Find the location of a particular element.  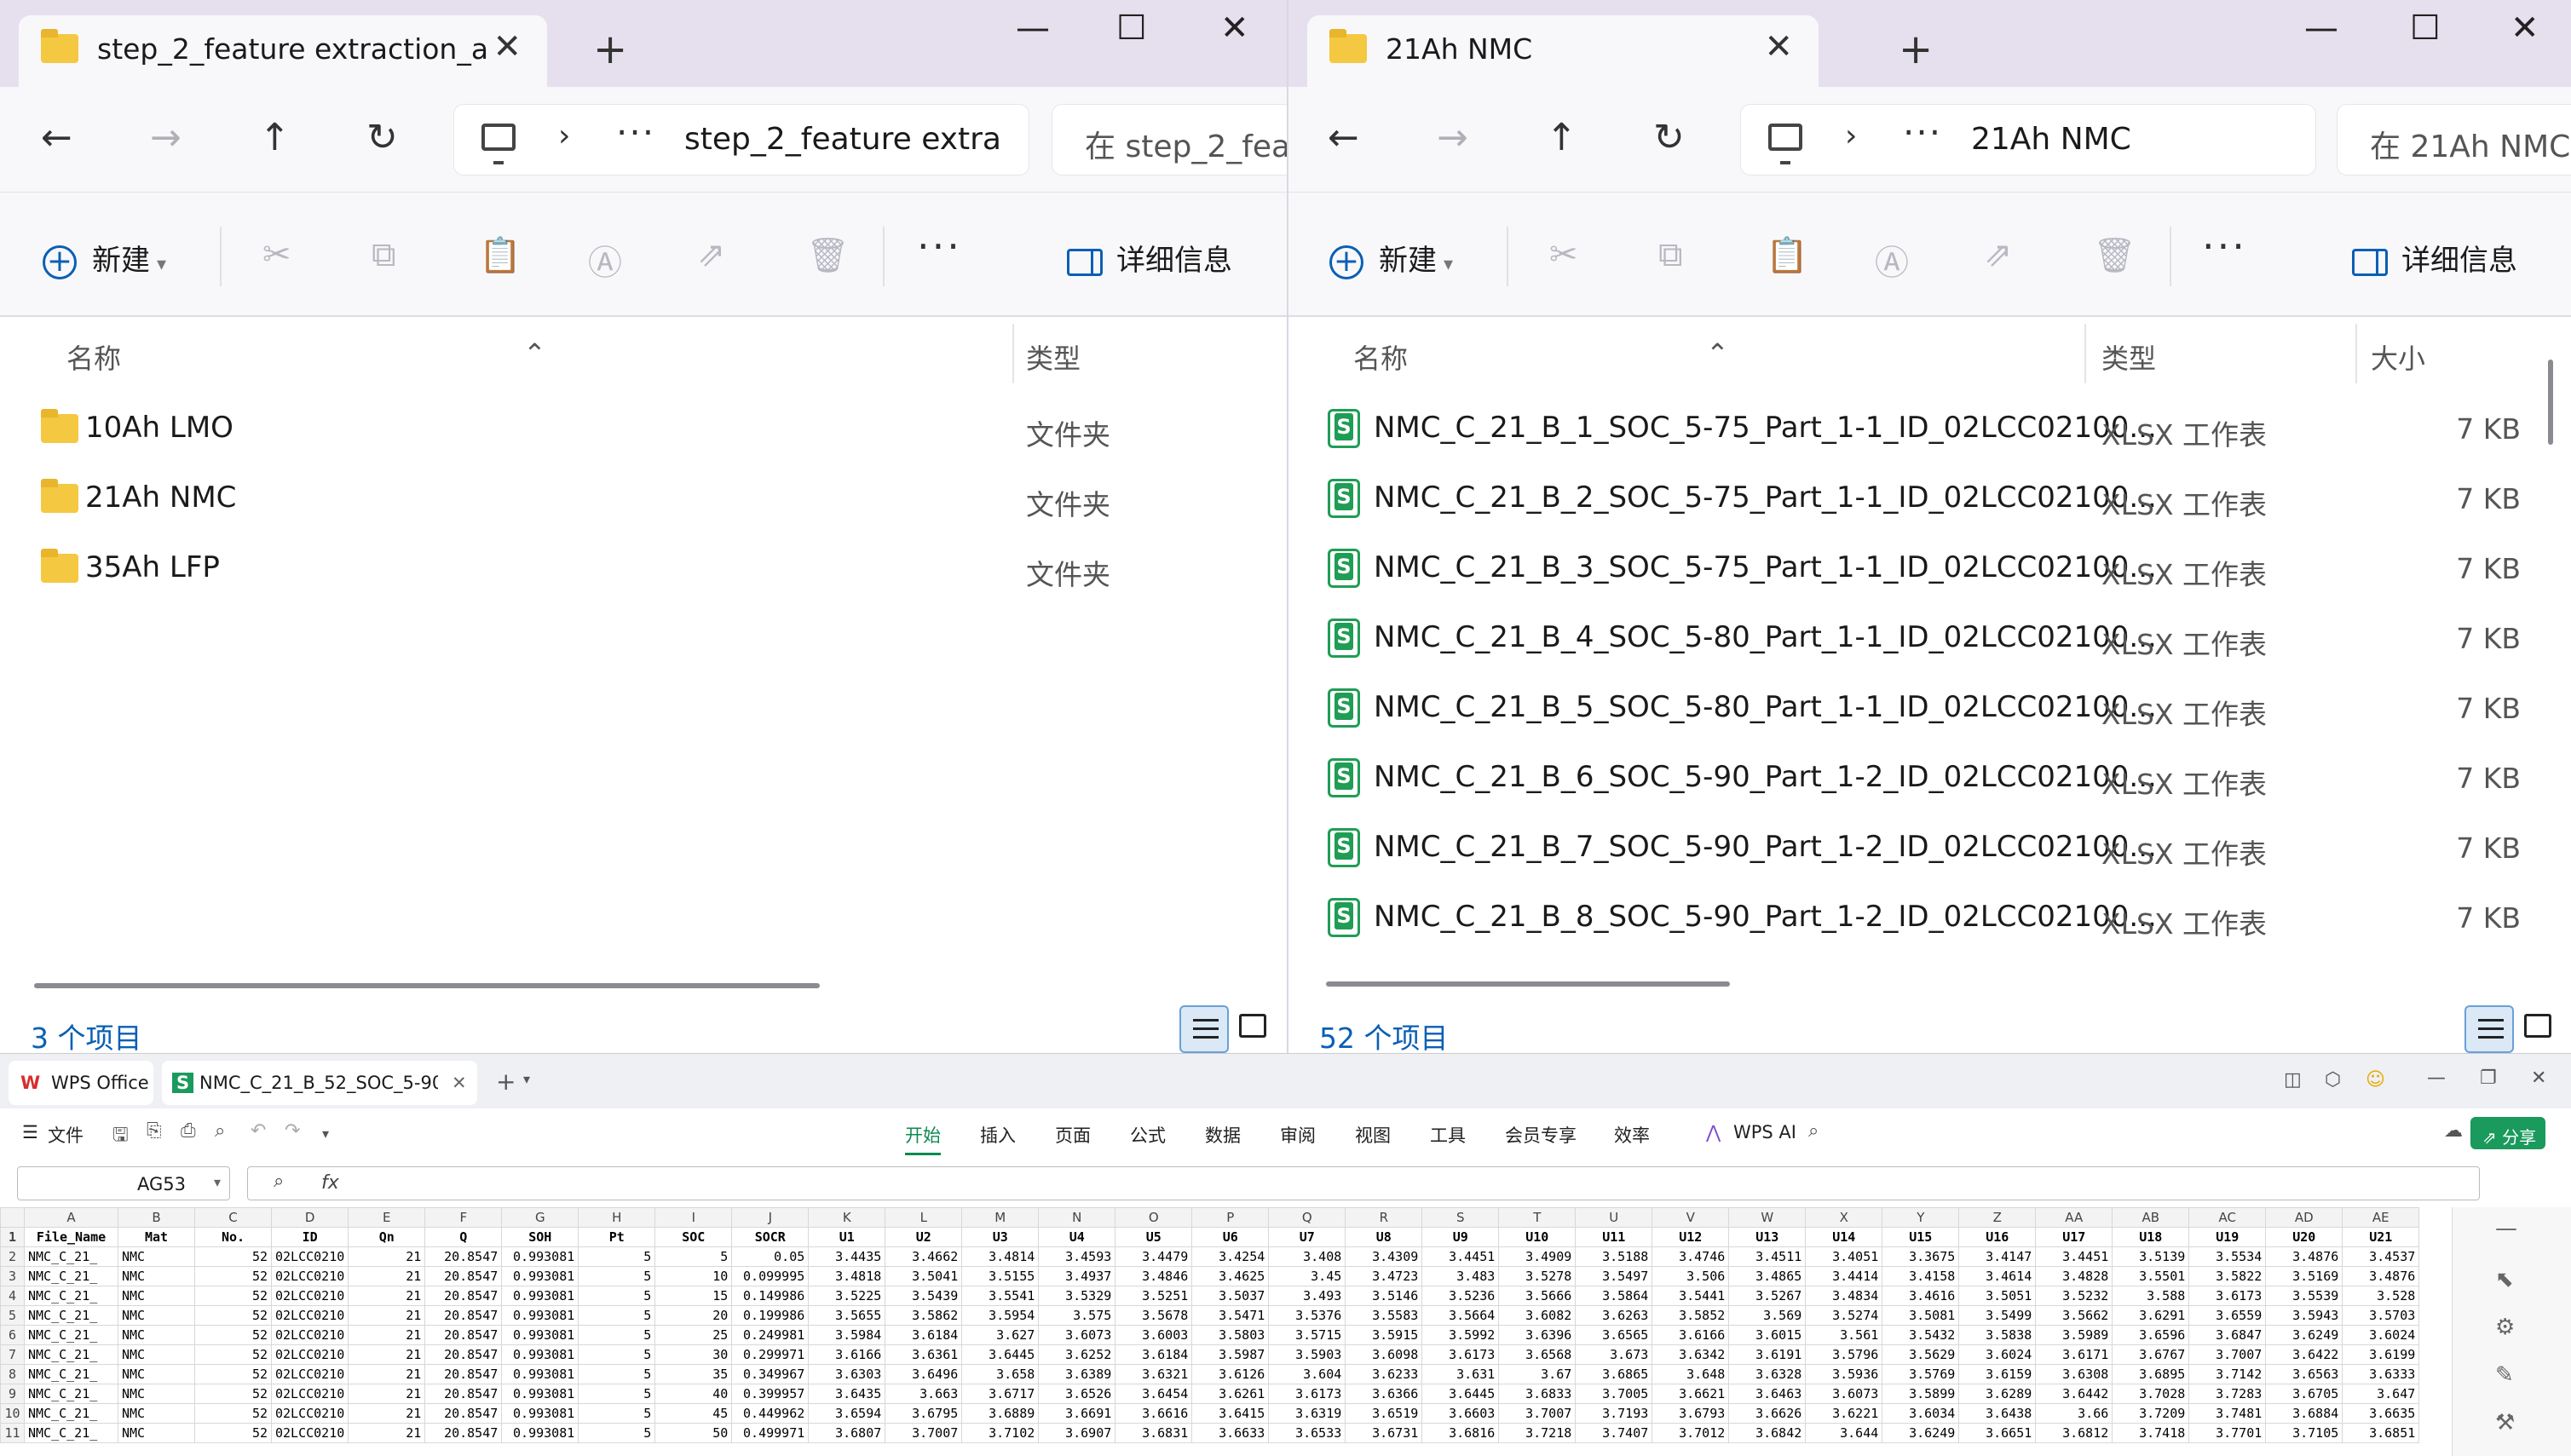

cell: 3.627 is located at coordinates (1001, 1335).